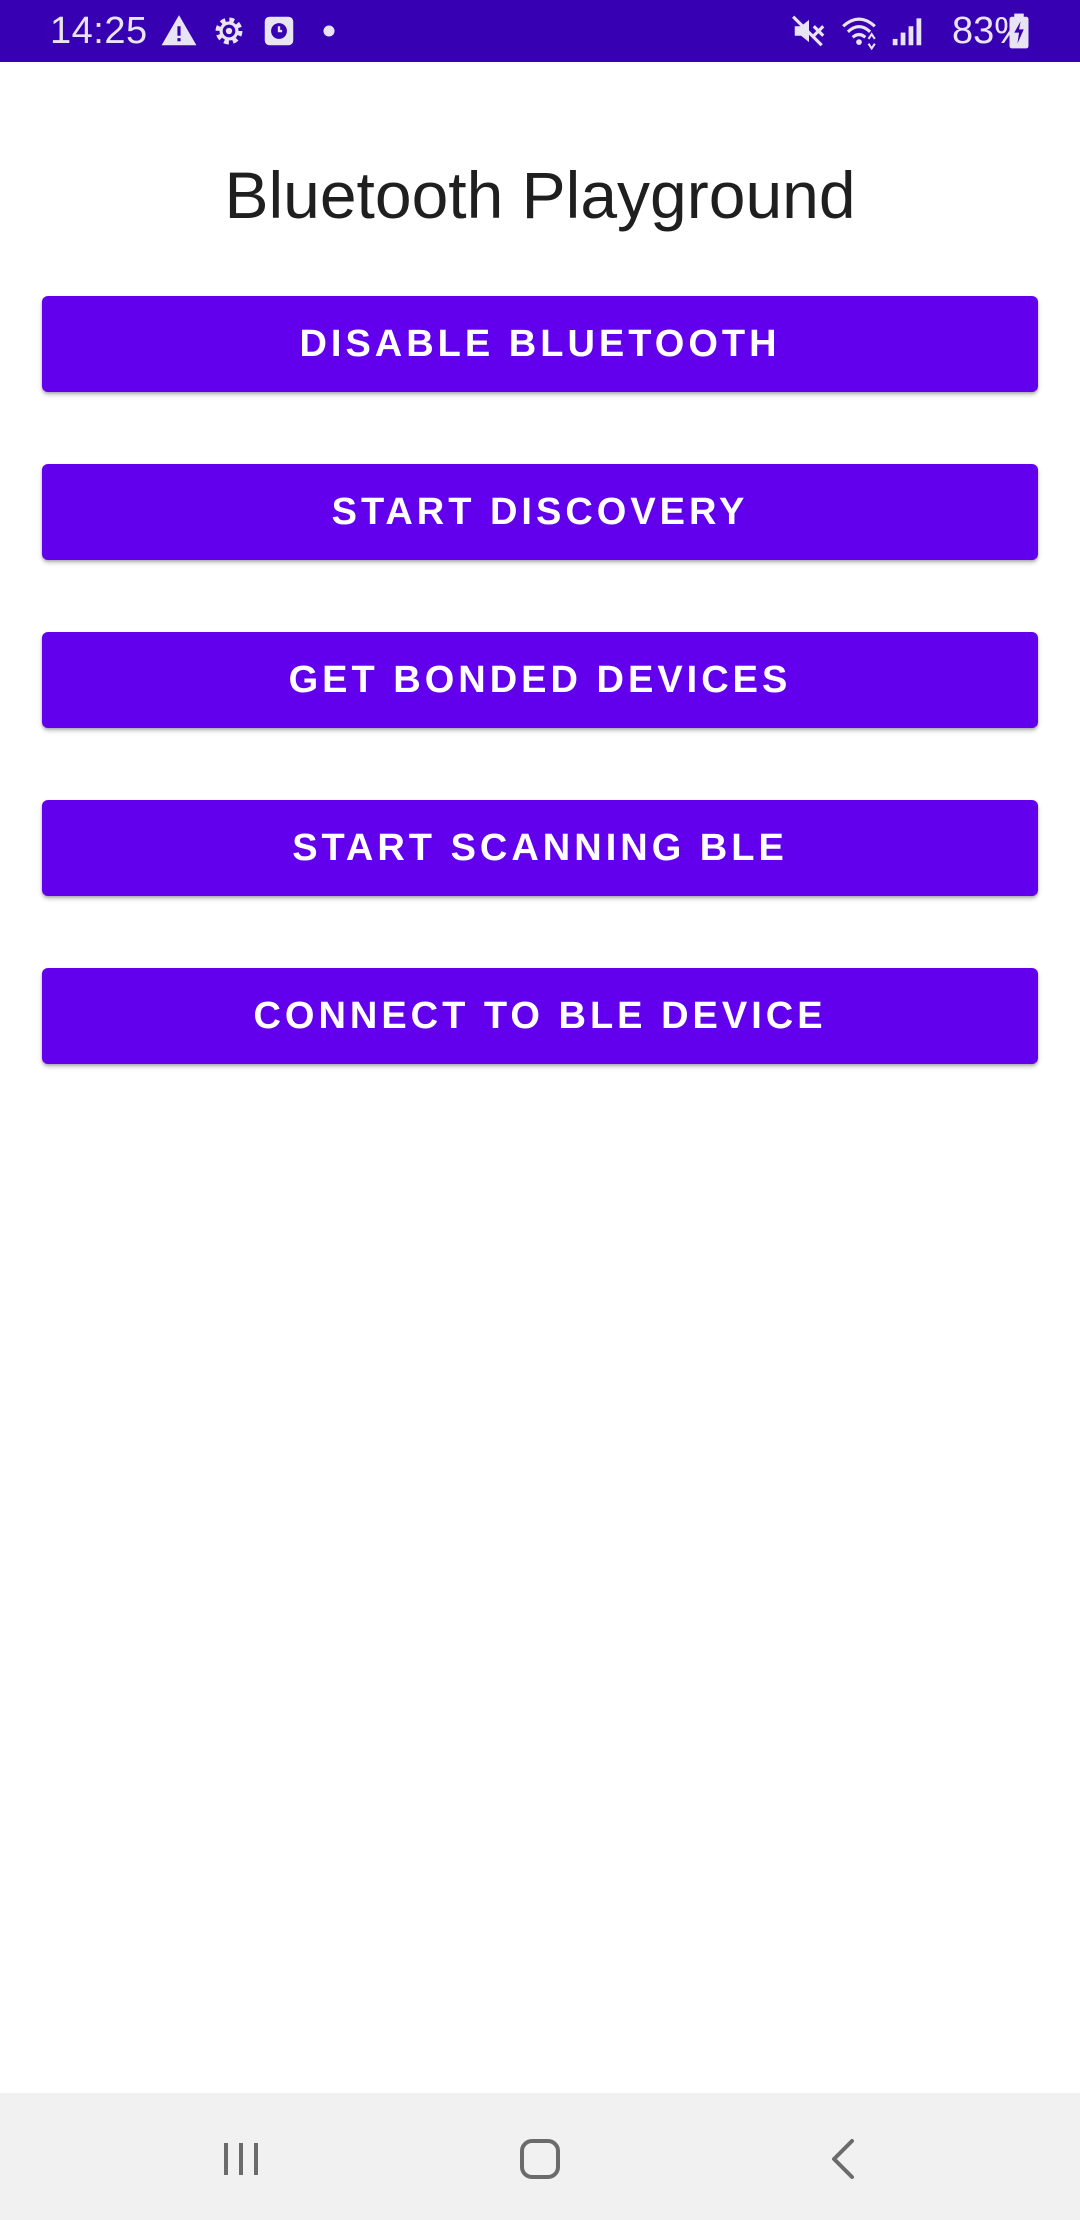 Image resolution: width=1080 pixels, height=2220 pixels. What do you see at coordinates (540, 848) in the screenshot?
I see `start-scanning-ble-button: START SCANNING BLE` at bounding box center [540, 848].